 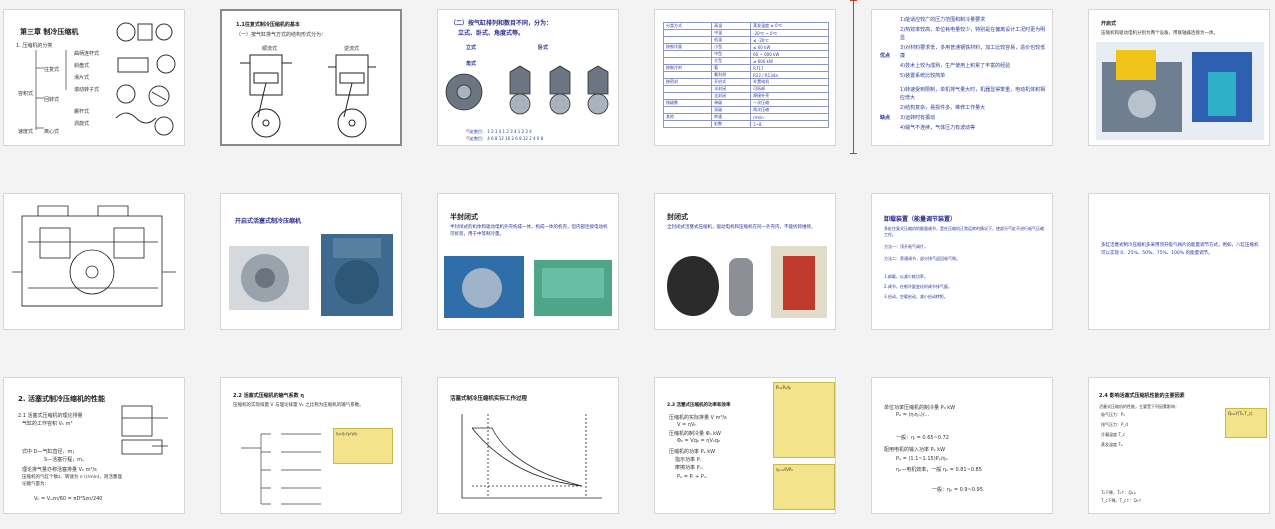 What do you see at coordinates (922, 459) in the screenshot?
I see `line-5: Pₑ = (1.1~1.15)Pₑ/ηₑ` at bounding box center [922, 459].